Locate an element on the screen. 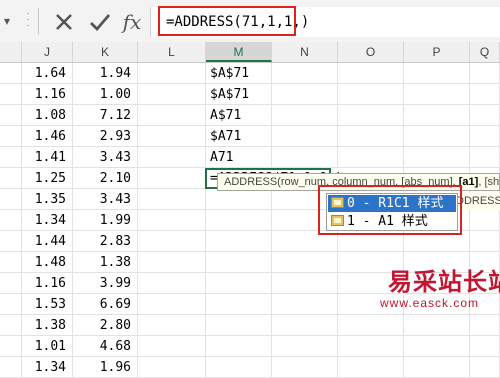 Image resolution: width=500 pixels, height=378 pixels. cell-j: 1.53 is located at coordinates (47, 304).